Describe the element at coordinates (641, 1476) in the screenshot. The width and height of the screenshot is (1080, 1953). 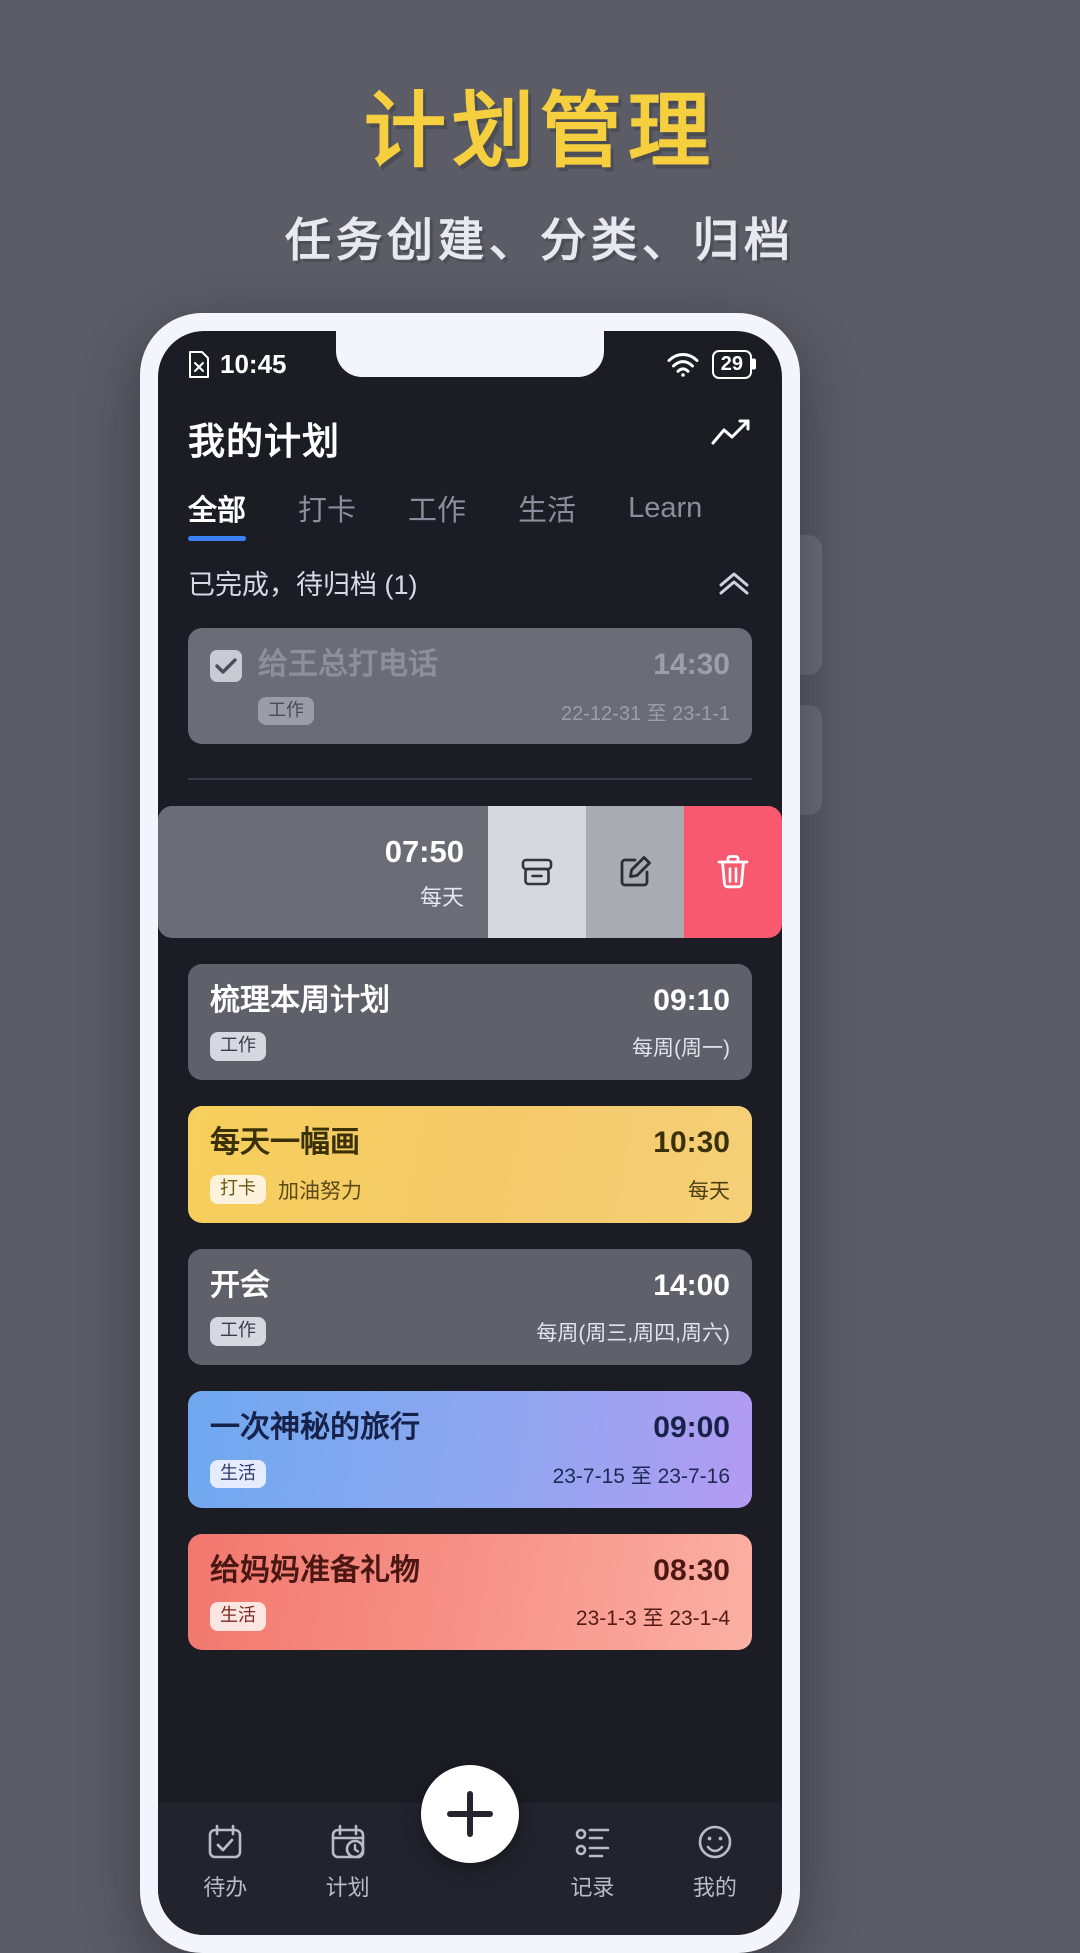
I see `task-repeat: 23-7-15 至 23-7-16` at that location.